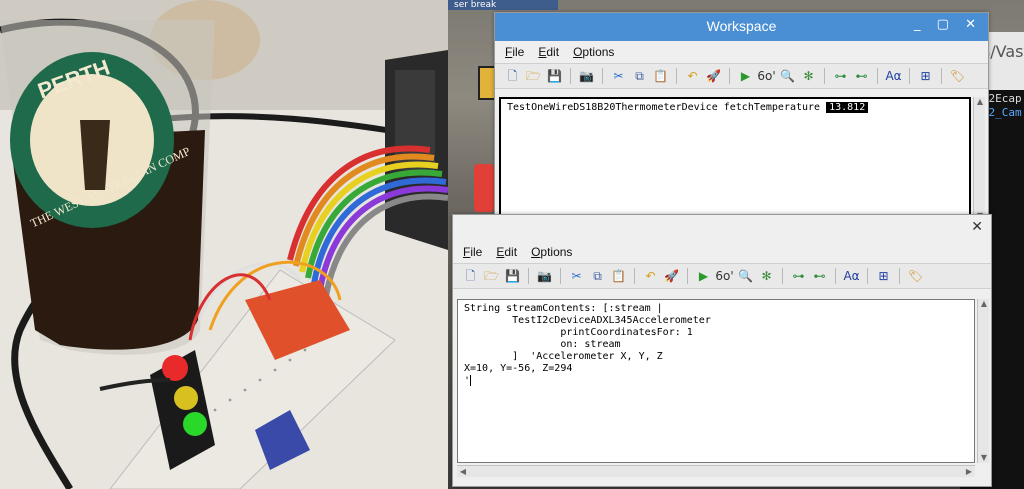 The height and width of the screenshot is (489, 1024). What do you see at coordinates (920, 24) in the screenshot?
I see `minimize-icon: _` at bounding box center [920, 24].